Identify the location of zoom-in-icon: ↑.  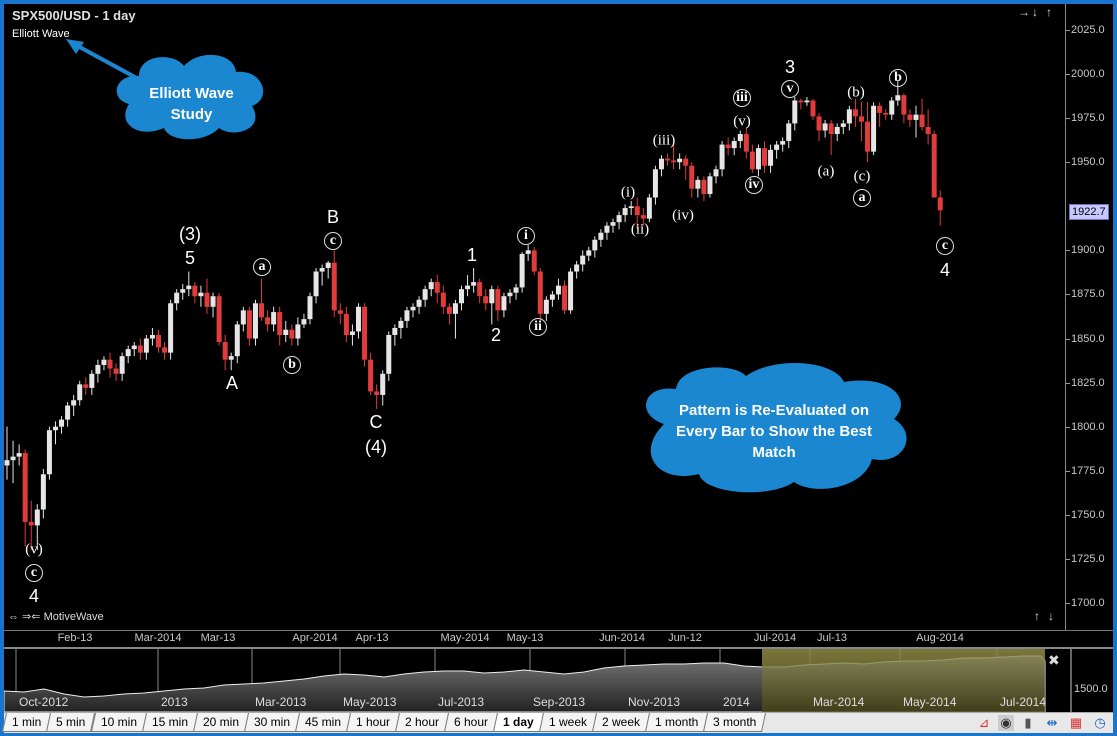
(1037, 616).